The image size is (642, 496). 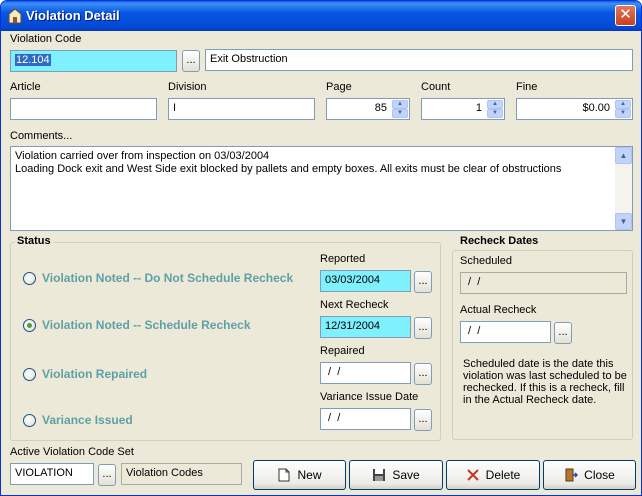 I want to click on delete-x-icon, so click(x=472, y=475).